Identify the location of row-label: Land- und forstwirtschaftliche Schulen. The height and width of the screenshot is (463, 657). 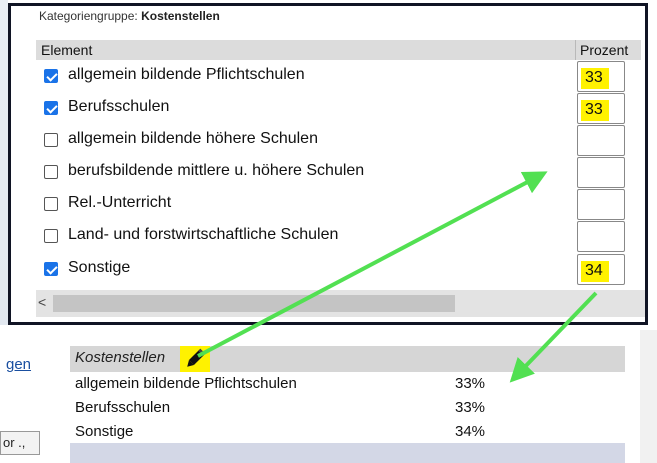
(203, 234).